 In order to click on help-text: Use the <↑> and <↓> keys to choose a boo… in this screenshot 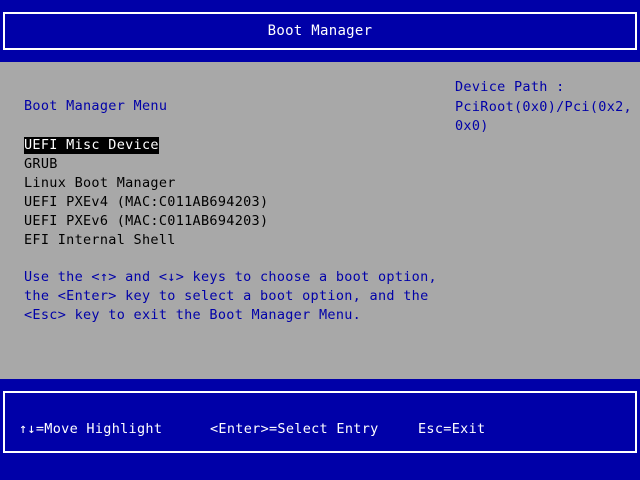, I will do `click(230, 296)`.